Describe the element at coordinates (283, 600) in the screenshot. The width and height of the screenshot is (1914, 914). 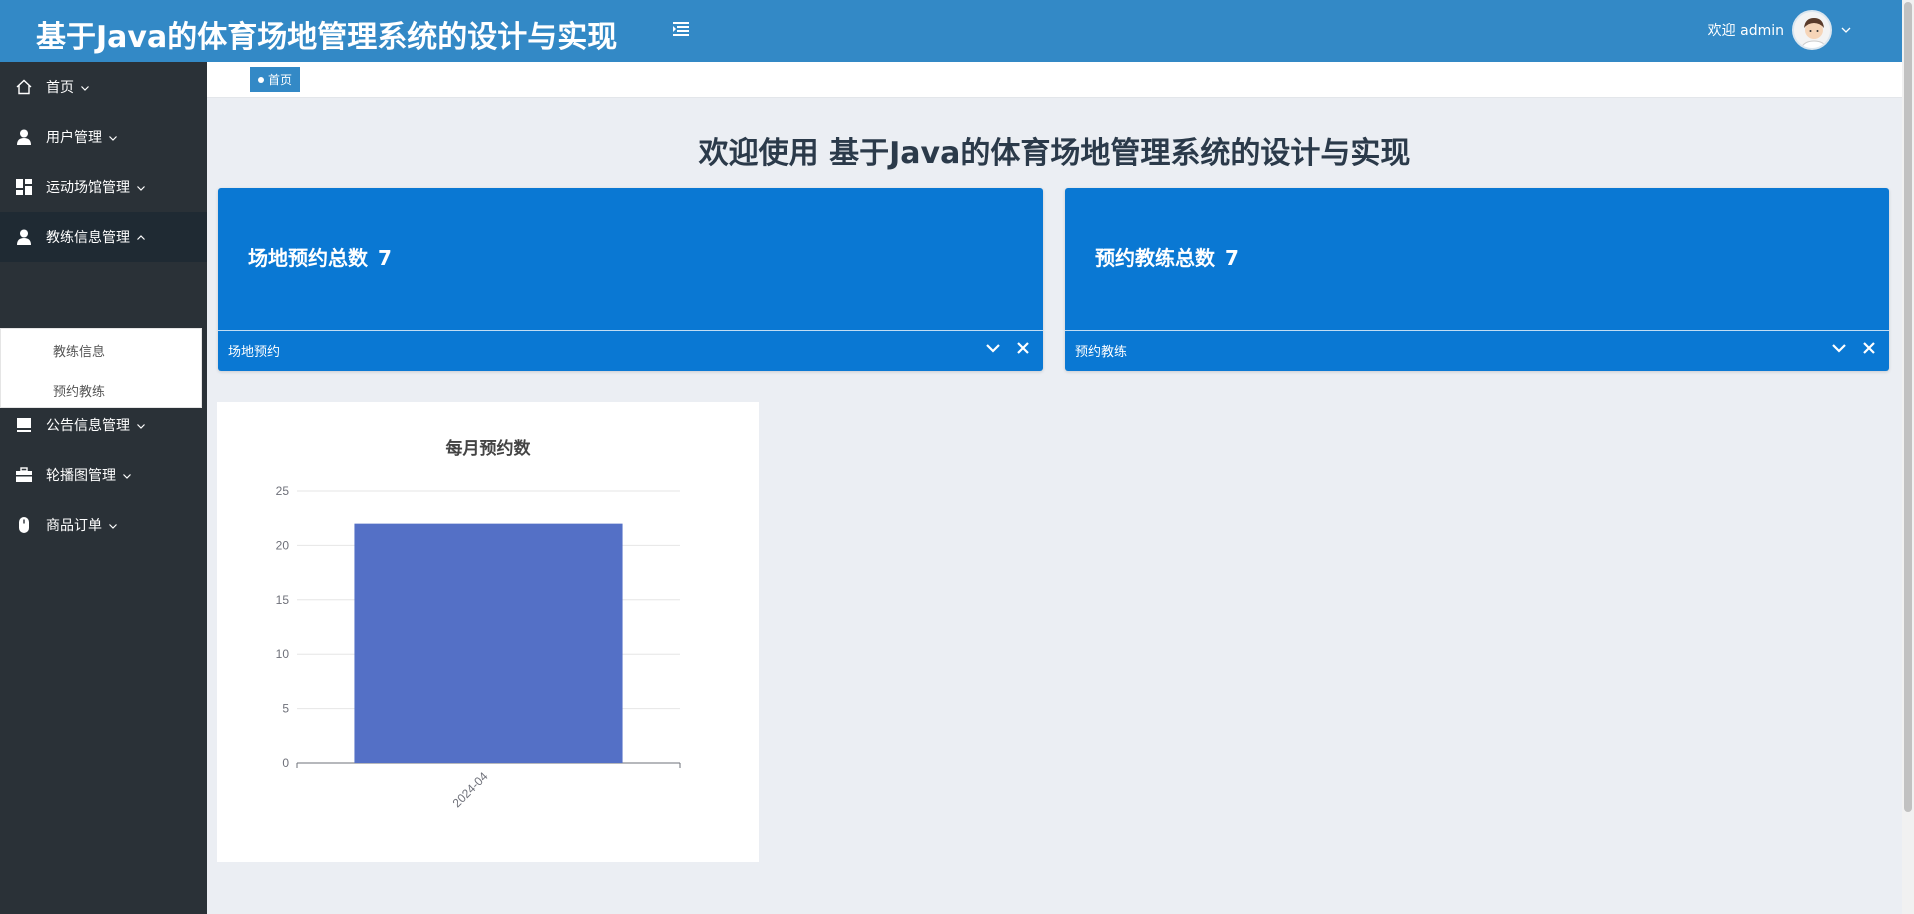
I see `y-tick-label: 15` at that location.